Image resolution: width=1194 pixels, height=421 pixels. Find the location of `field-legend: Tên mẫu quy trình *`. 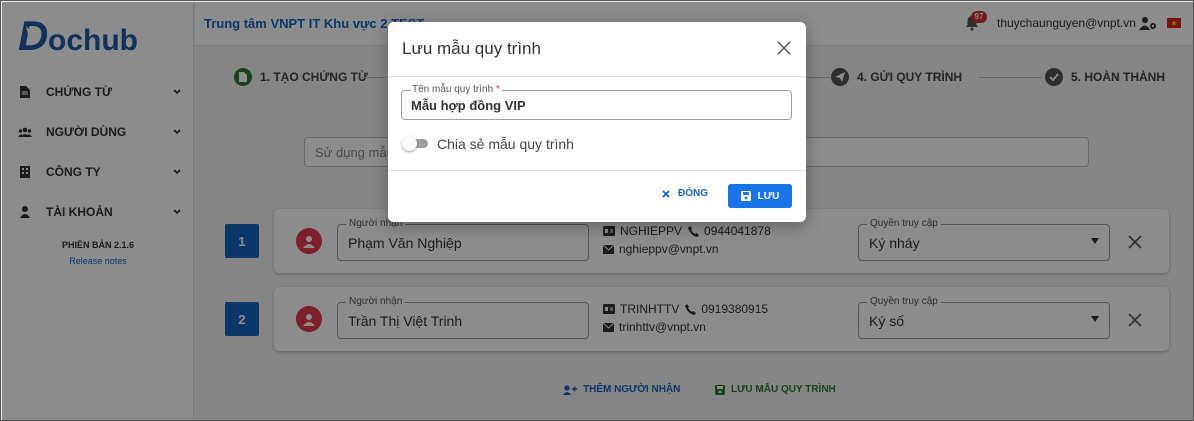

field-legend: Tên mẫu quy trình * is located at coordinates (456, 89).